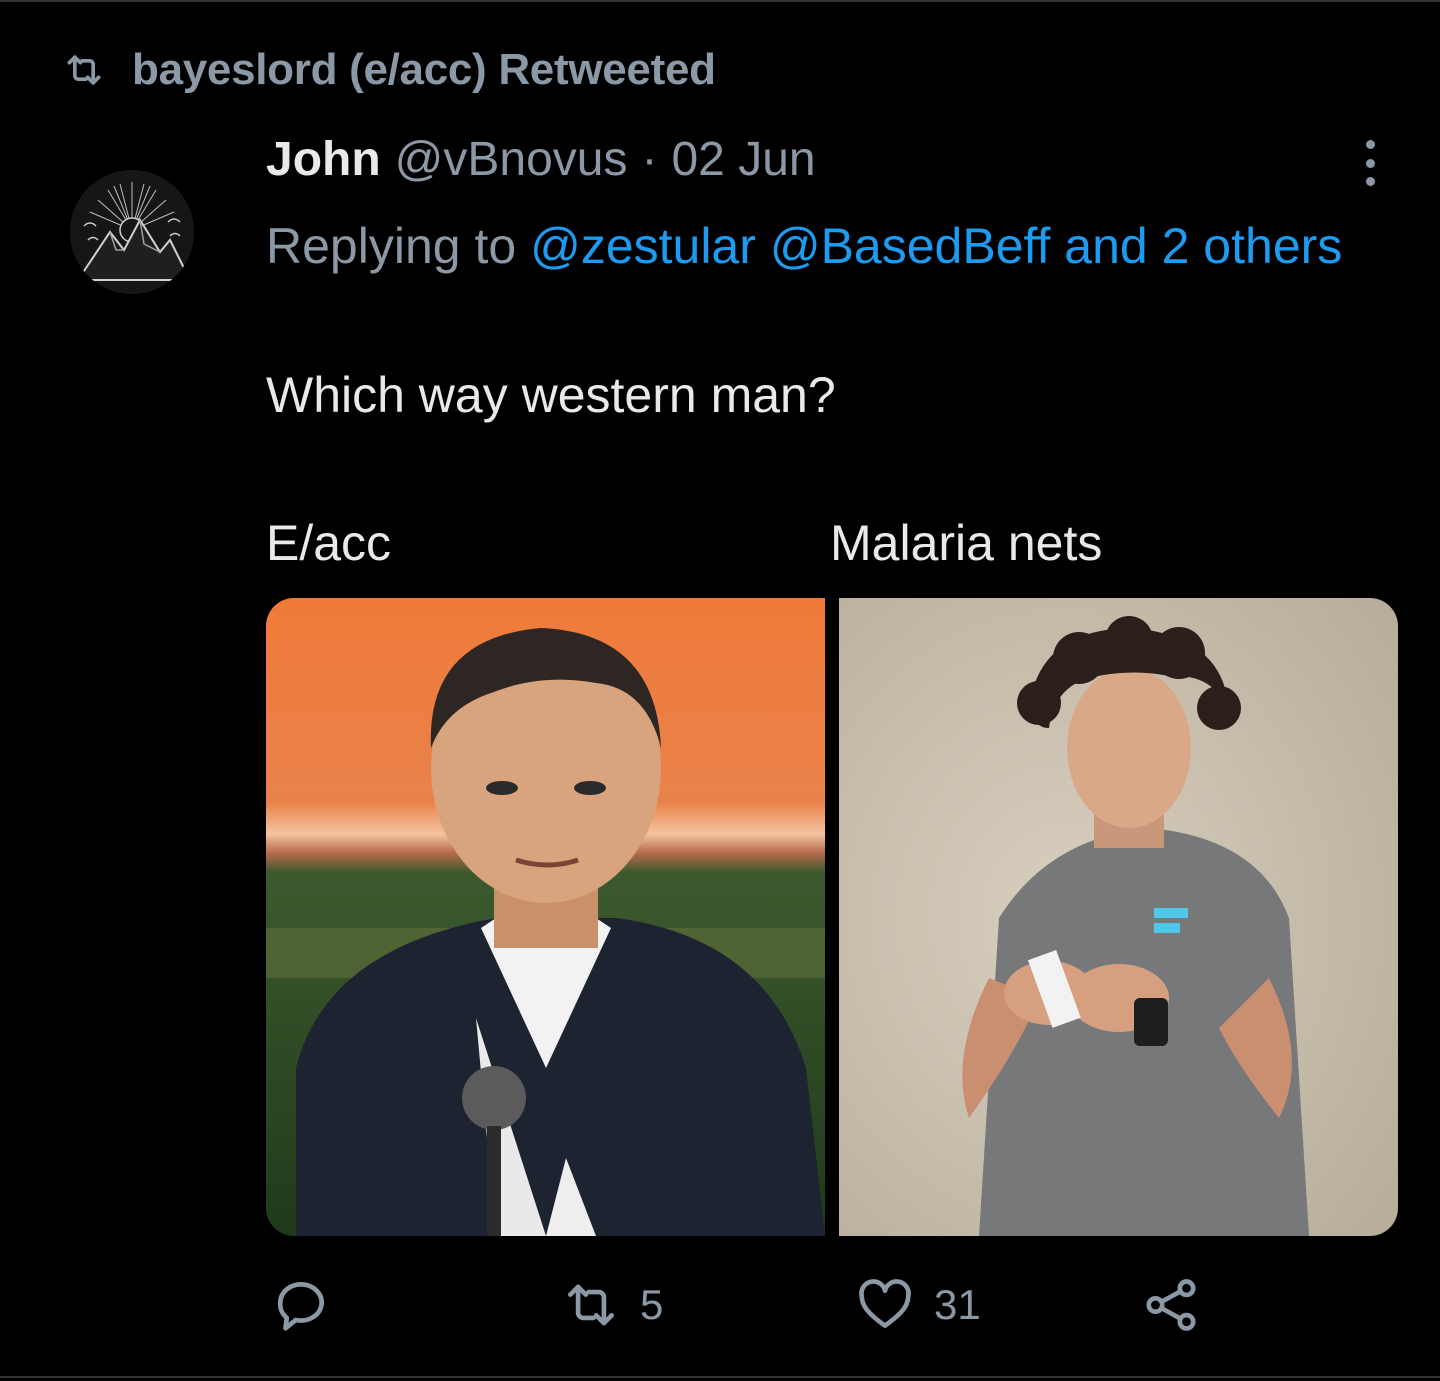  Describe the element at coordinates (329, 543) in the screenshot. I see `tweet-text-label-left: E/acc` at that location.